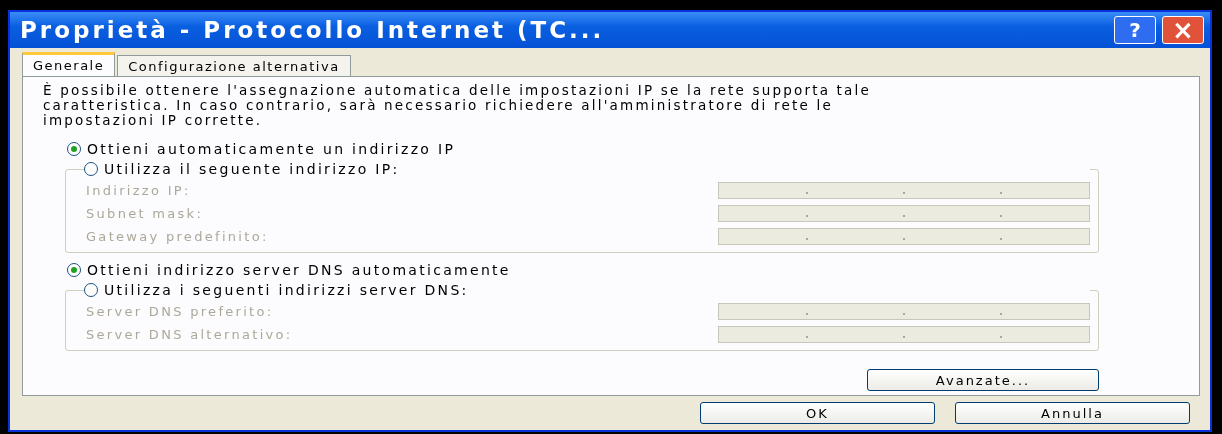 This screenshot has width=1222, height=434. I want to click on ok-button: OK, so click(817, 413).